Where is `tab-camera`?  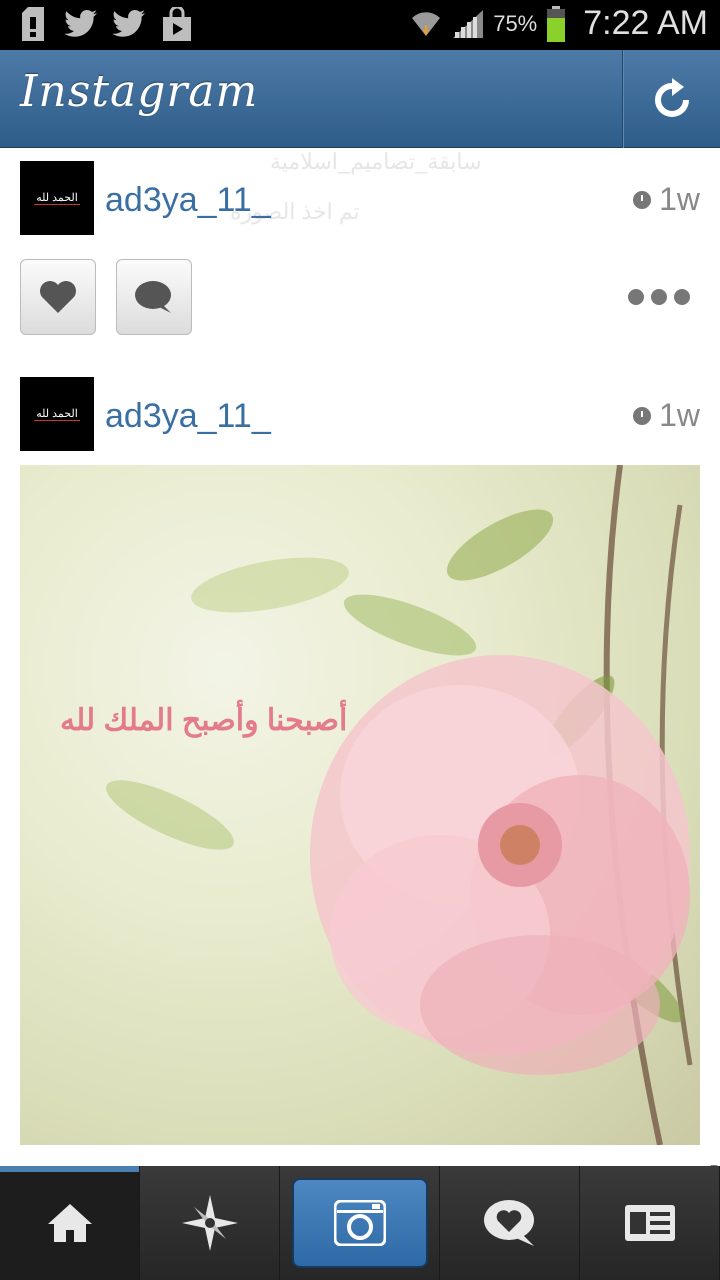 tab-camera is located at coordinates (360, 1223).